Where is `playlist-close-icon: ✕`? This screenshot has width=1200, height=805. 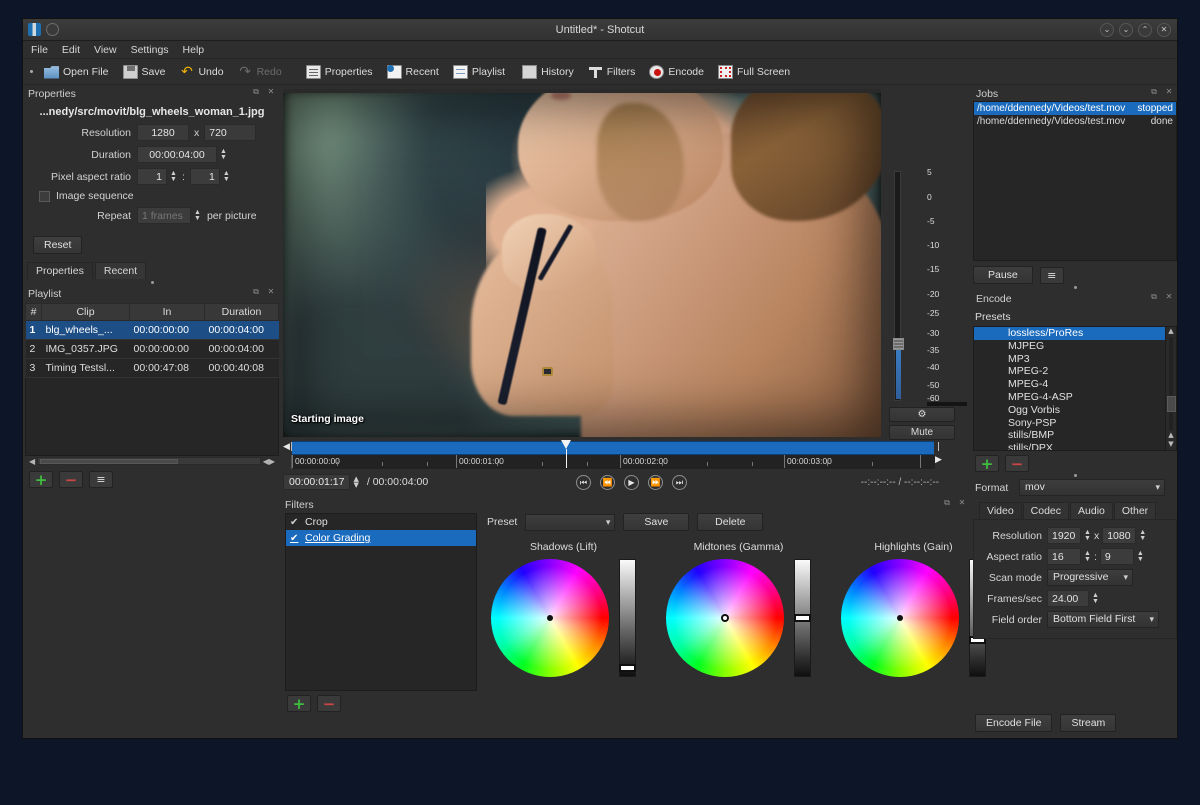
playlist-close-icon: ✕ is located at coordinates (271, 292).